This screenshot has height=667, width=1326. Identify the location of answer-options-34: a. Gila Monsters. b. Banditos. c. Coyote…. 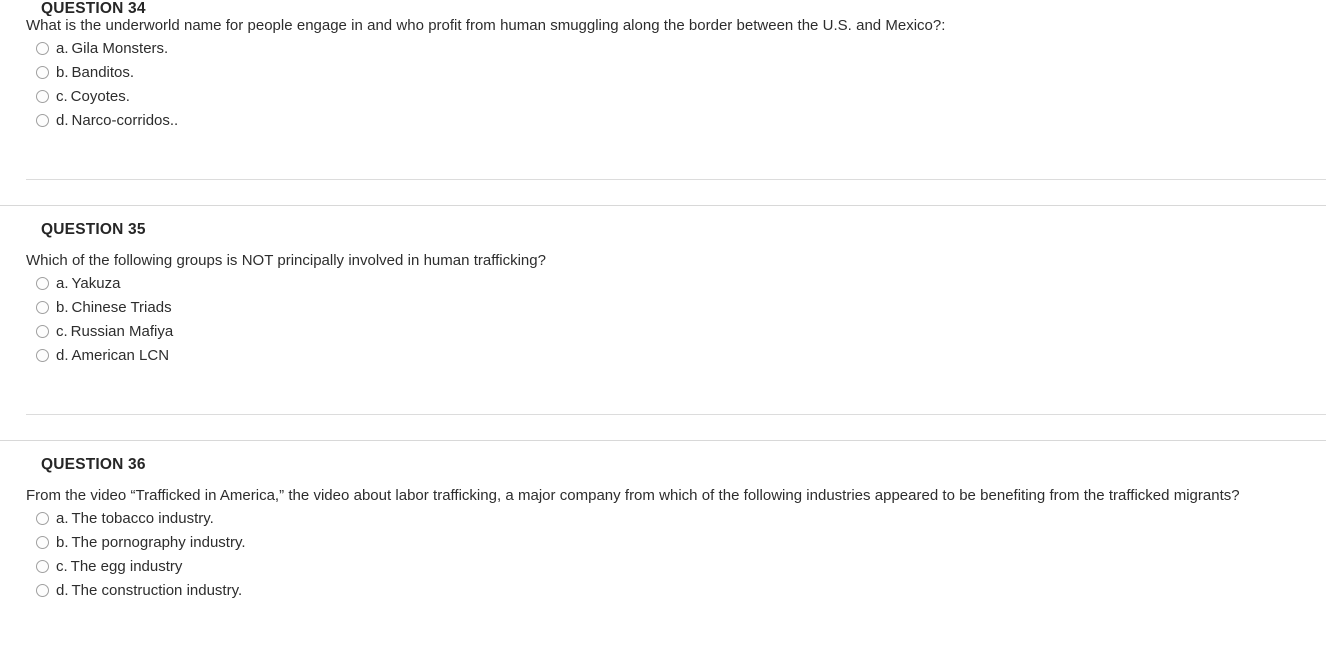
(676, 85).